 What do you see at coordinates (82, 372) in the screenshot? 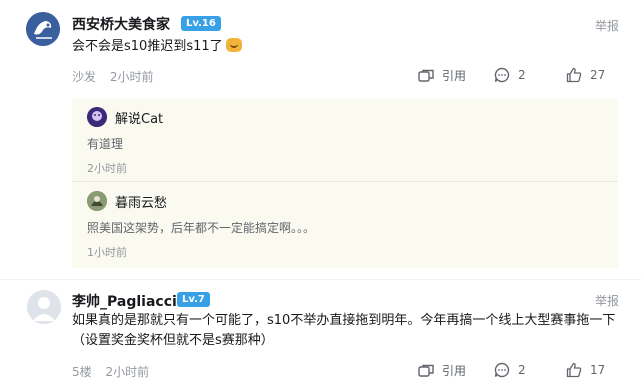
I see `floor-label: 5楼` at bounding box center [82, 372].